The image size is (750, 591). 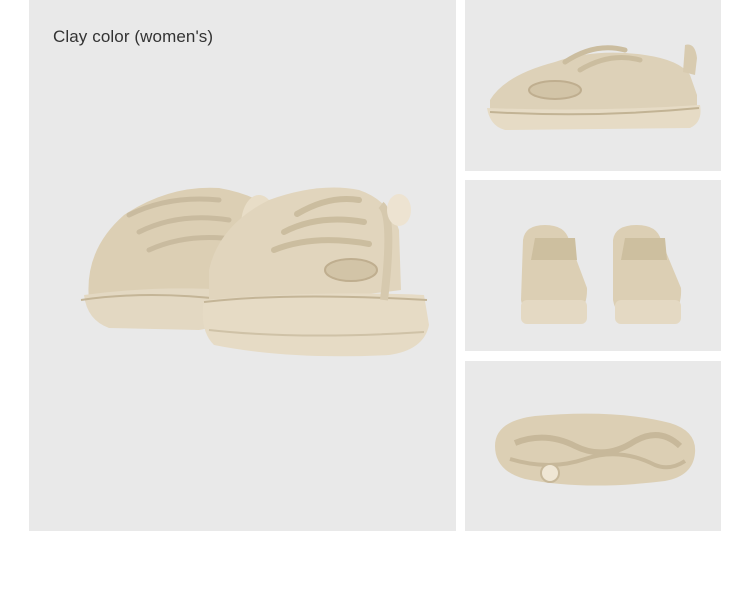 I want to click on sneaker-side-illustration, so click(x=594, y=87).